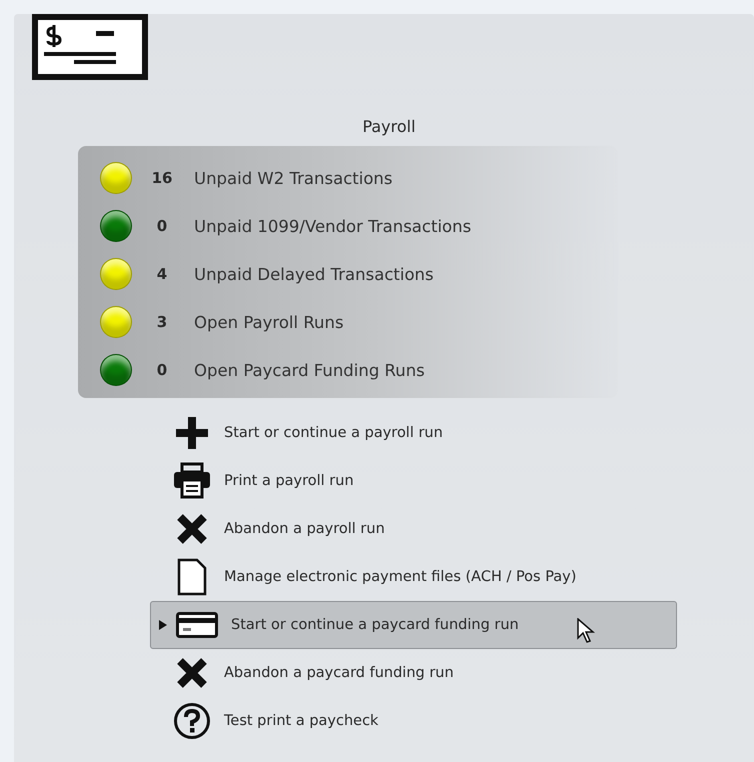  Describe the element at coordinates (413, 529) in the screenshot. I see `action-item: Abandon a payroll run` at that location.